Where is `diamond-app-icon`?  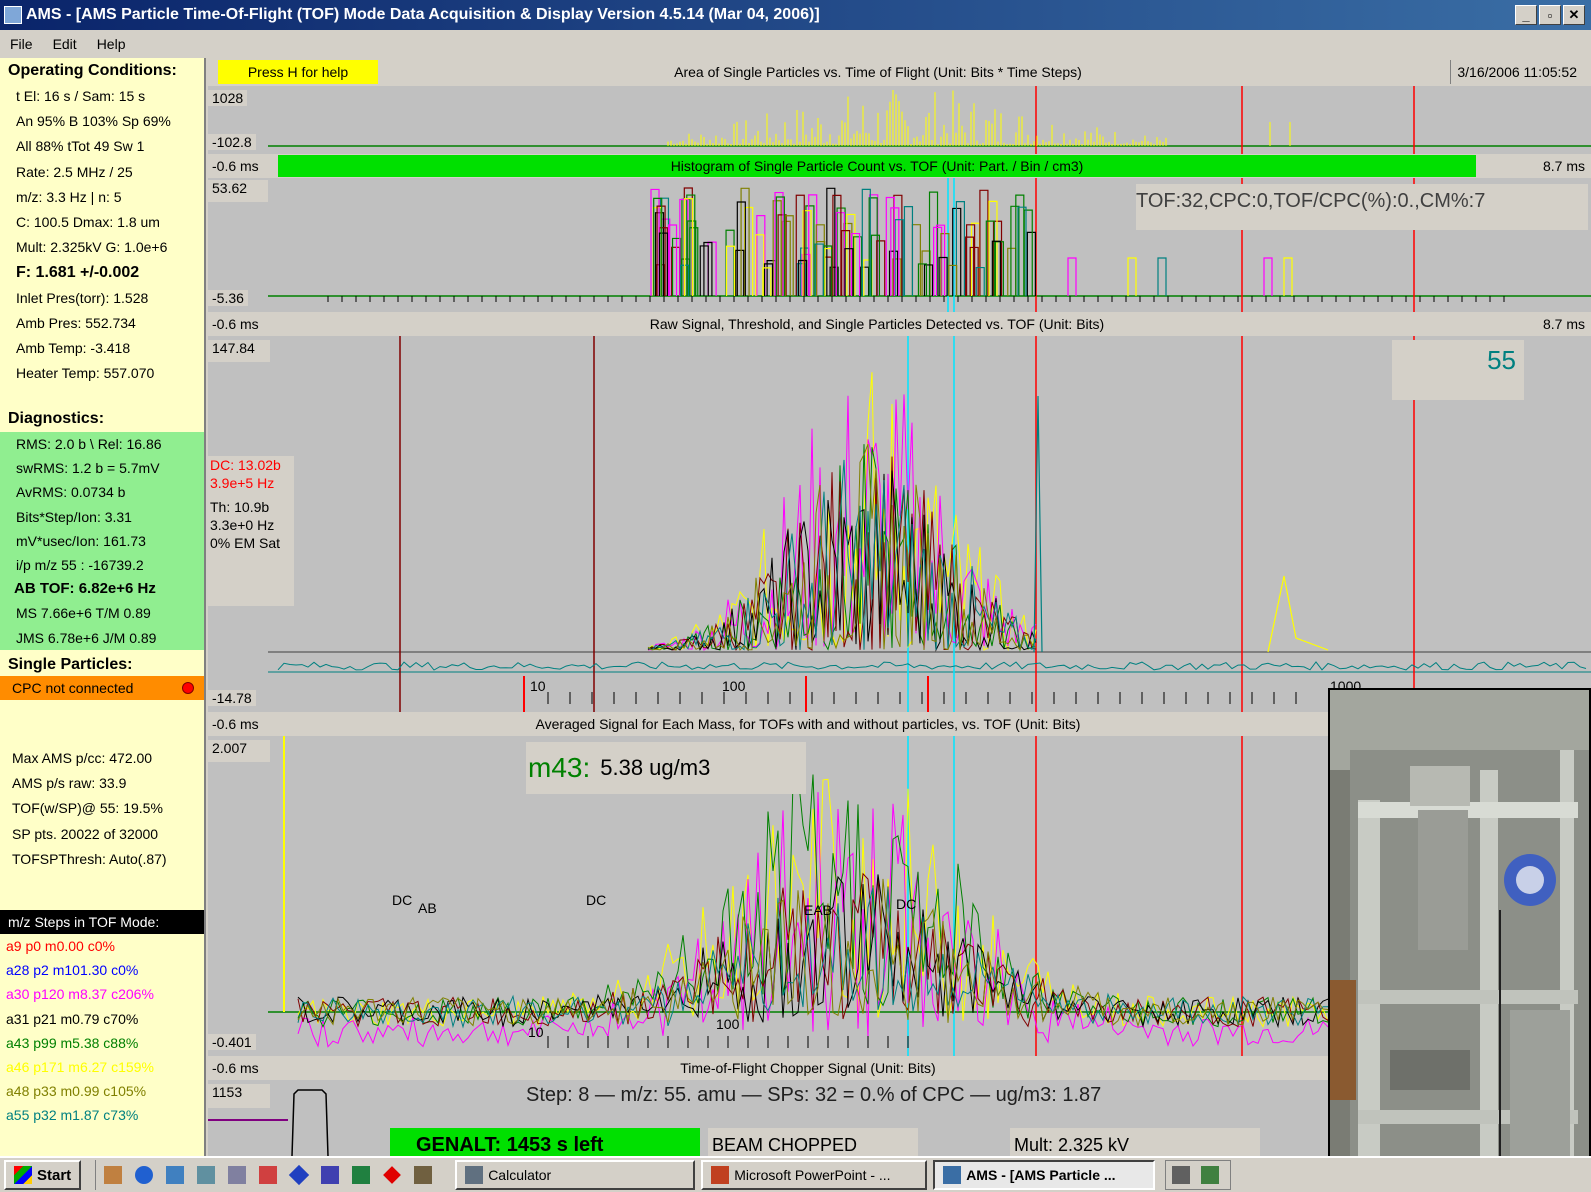
diamond-app-icon is located at coordinates (299, 1175).